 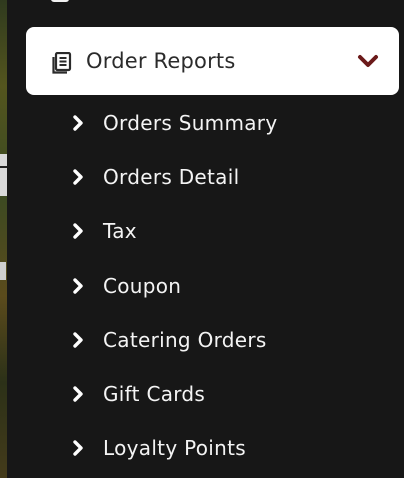 What do you see at coordinates (231, 286) in the screenshot?
I see `menu-item-coupon: Coupon` at bounding box center [231, 286].